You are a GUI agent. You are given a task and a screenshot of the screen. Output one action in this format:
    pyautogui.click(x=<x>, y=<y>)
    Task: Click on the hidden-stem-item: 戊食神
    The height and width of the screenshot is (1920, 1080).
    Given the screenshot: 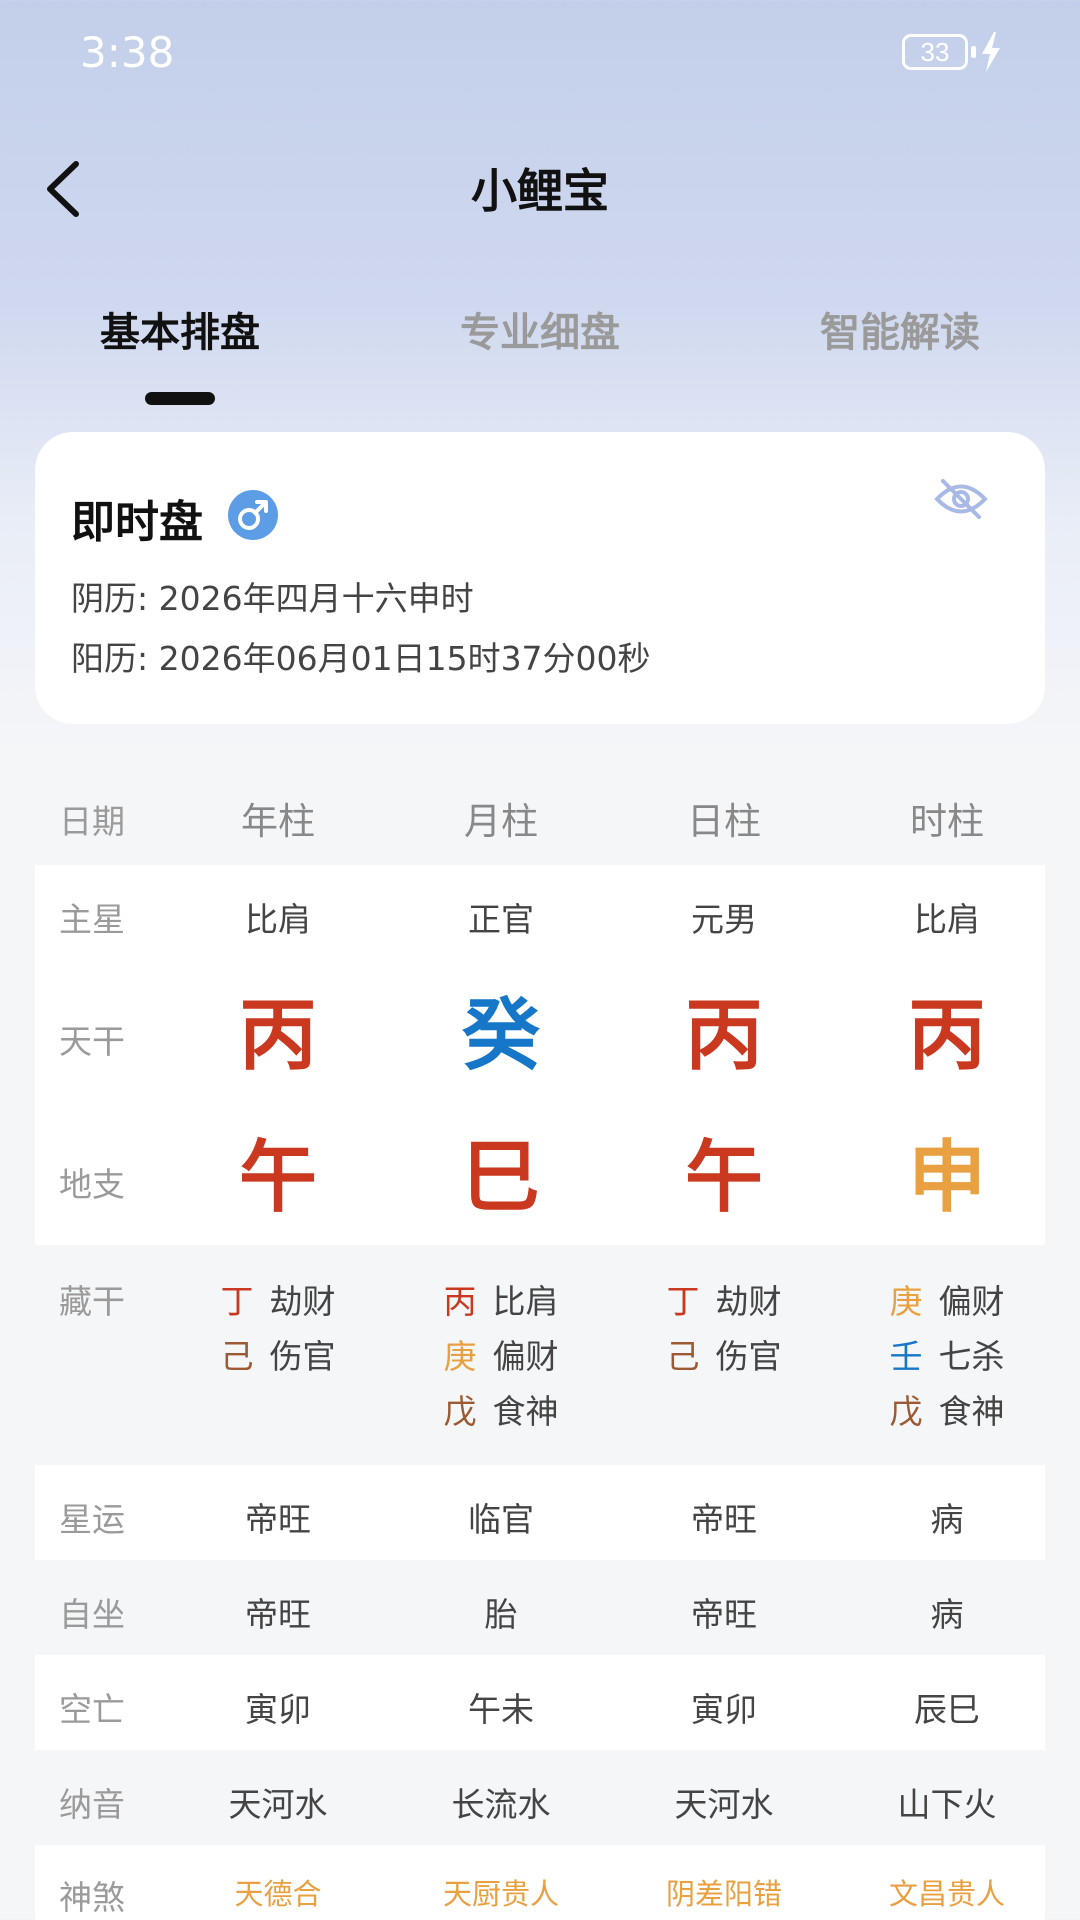 What is the action you would take?
    pyautogui.click(x=947, y=1409)
    